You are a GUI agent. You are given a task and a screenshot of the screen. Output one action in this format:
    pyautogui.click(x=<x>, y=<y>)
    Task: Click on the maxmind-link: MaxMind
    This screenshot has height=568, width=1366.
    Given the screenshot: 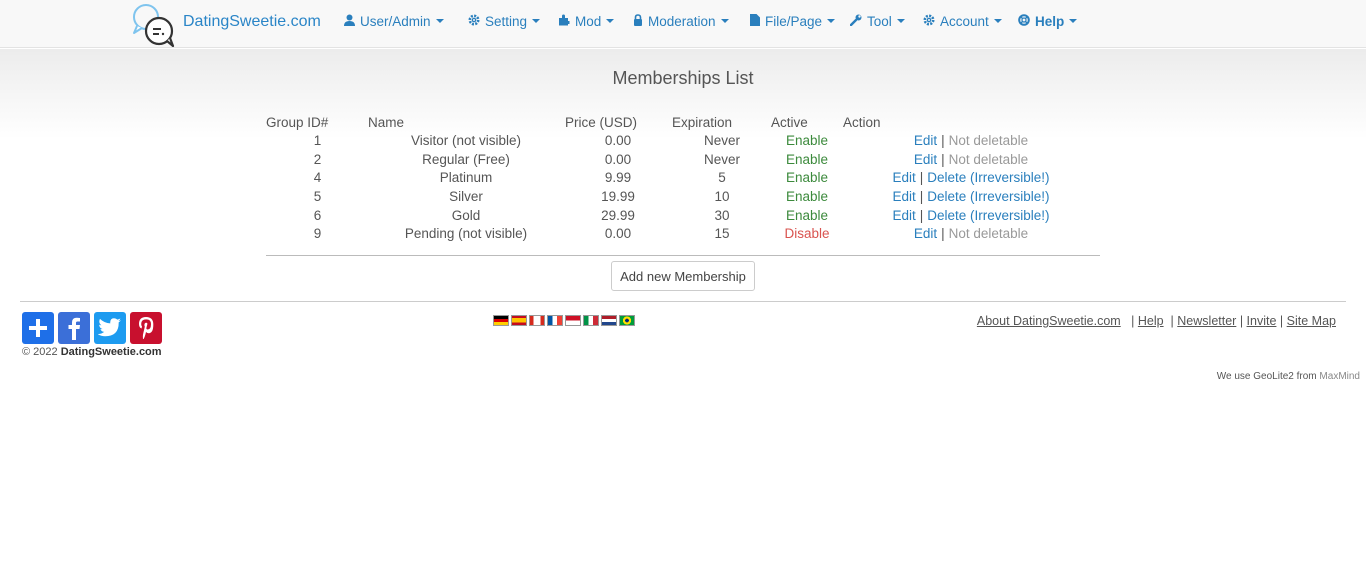 What is the action you would take?
    pyautogui.click(x=1339, y=376)
    